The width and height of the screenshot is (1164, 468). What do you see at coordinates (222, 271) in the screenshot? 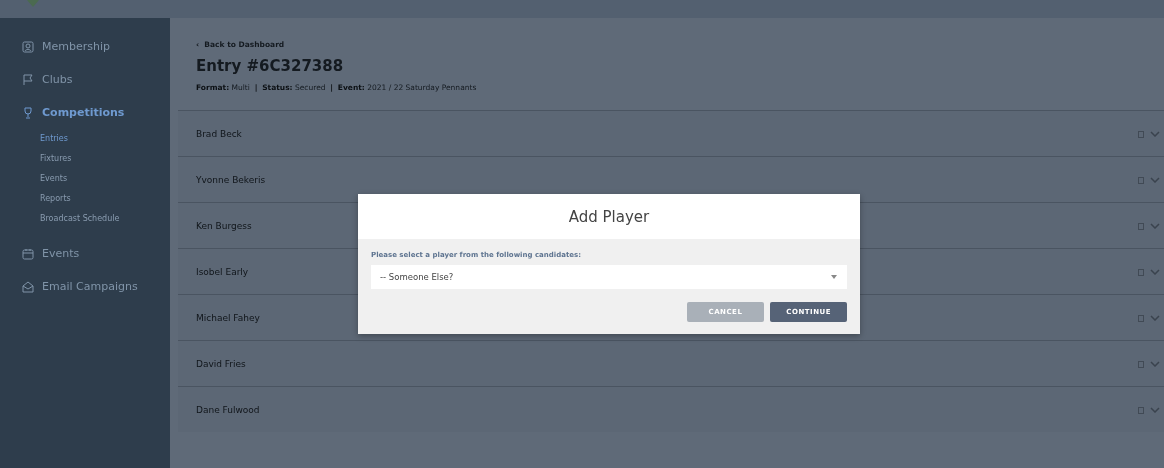
I see `player-name: Isobel Early` at bounding box center [222, 271].